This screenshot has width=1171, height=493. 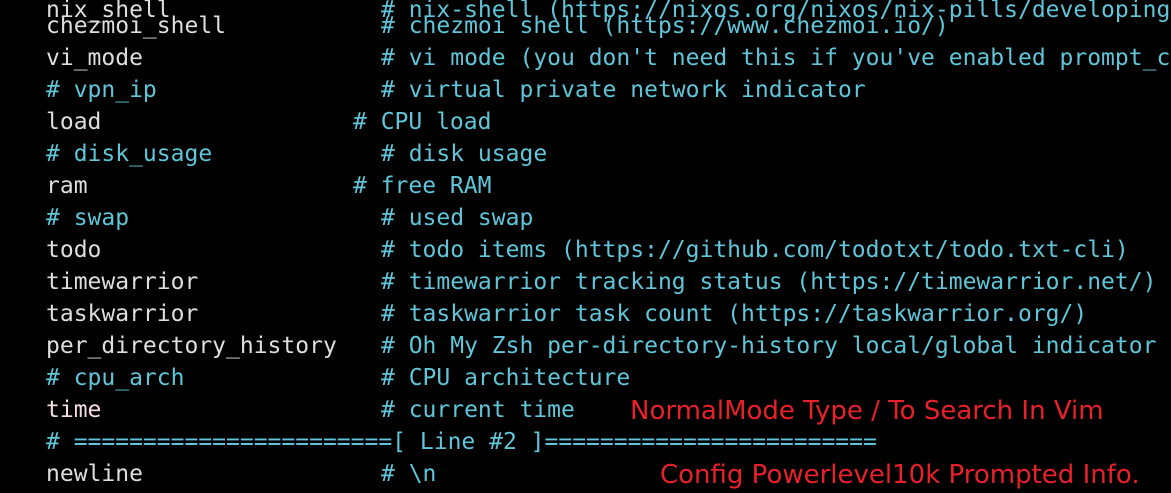 I want to click on segment-name: load, so click(x=74, y=122).